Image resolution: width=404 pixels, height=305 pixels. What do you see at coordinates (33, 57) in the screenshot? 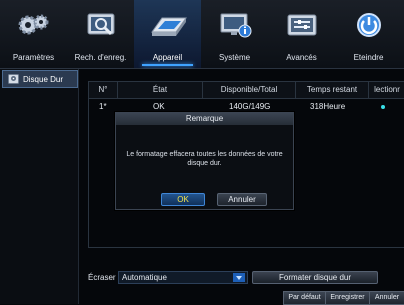
I see `nav-label: Paramètres` at bounding box center [33, 57].